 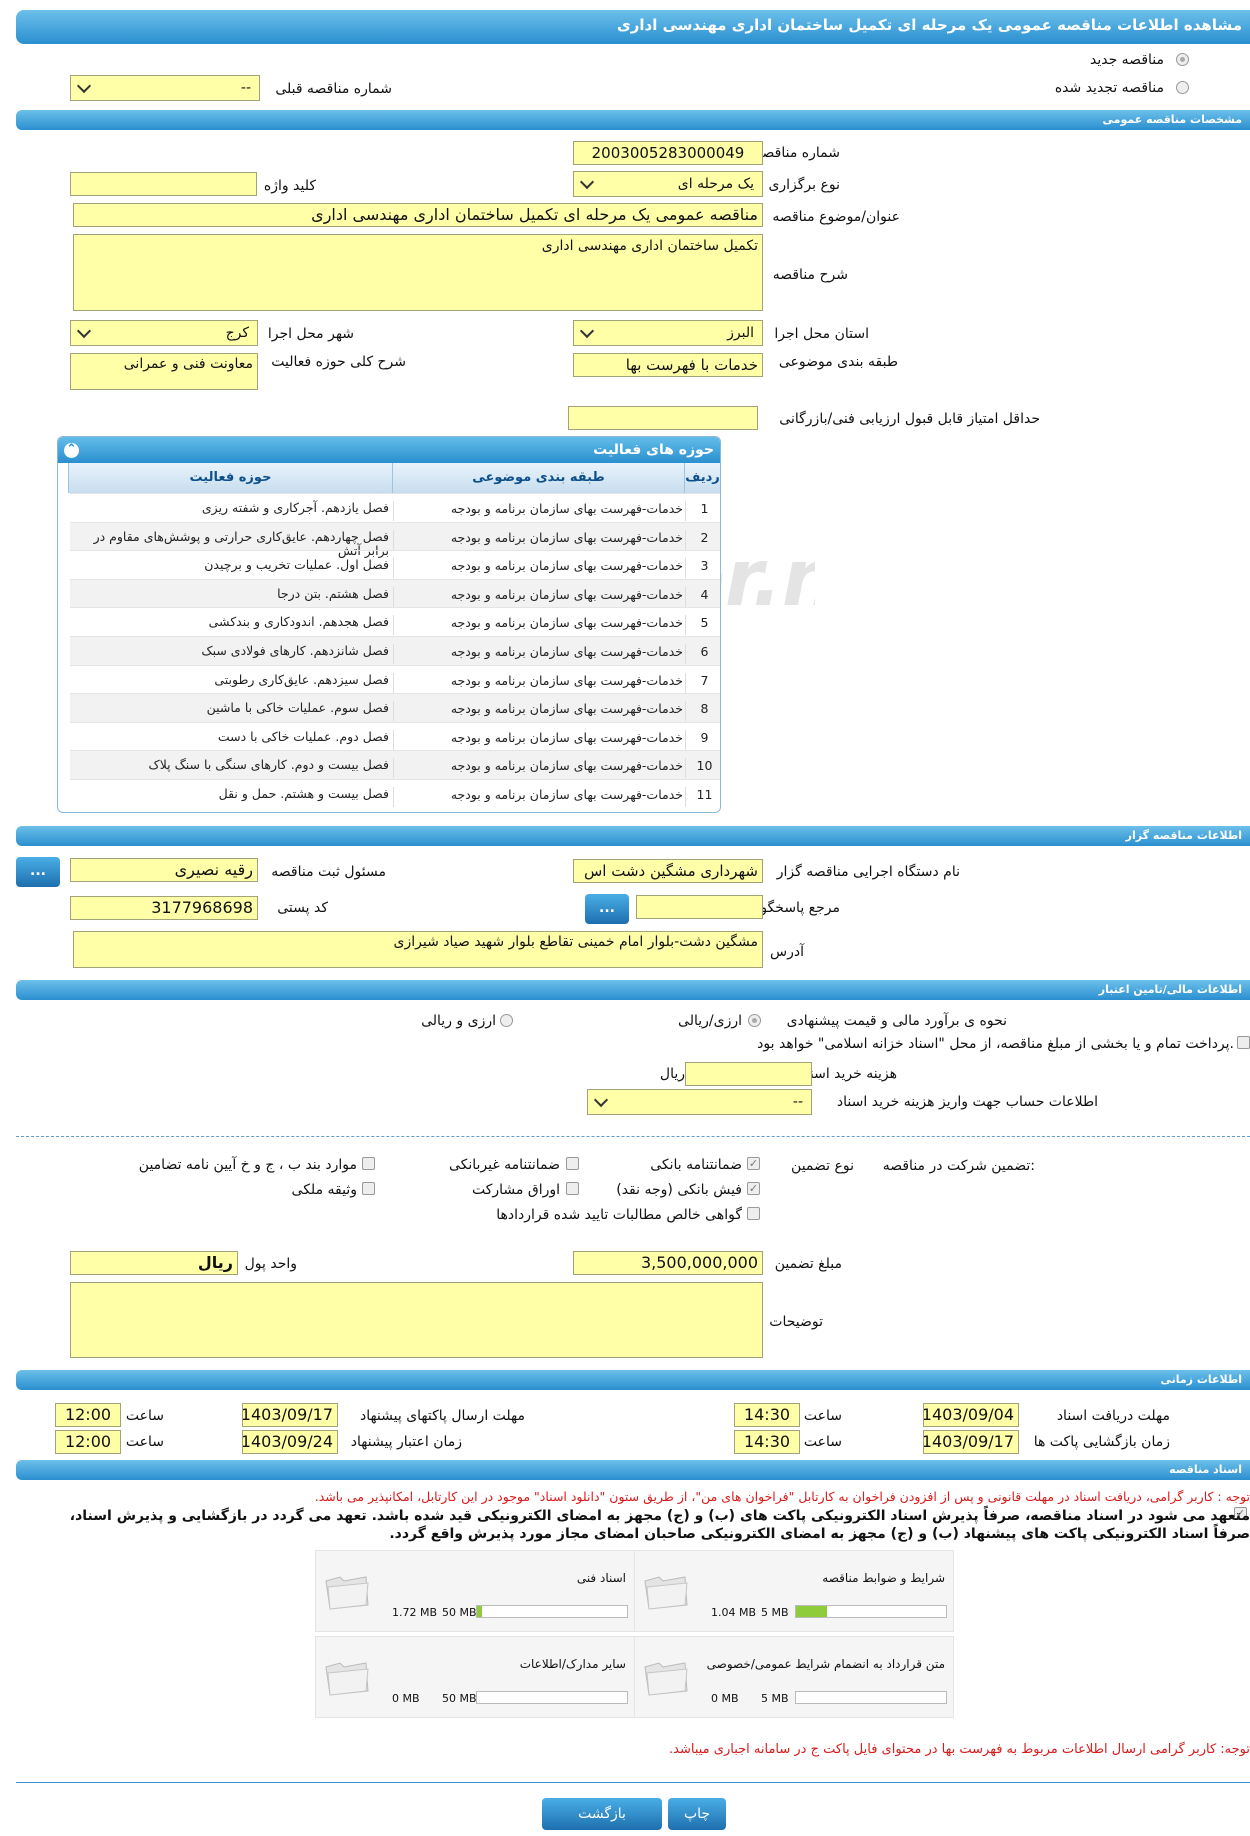 What do you see at coordinates (836, 217) in the screenshot?
I see `subject-label: عنوان/موضوع مناقصه` at bounding box center [836, 217].